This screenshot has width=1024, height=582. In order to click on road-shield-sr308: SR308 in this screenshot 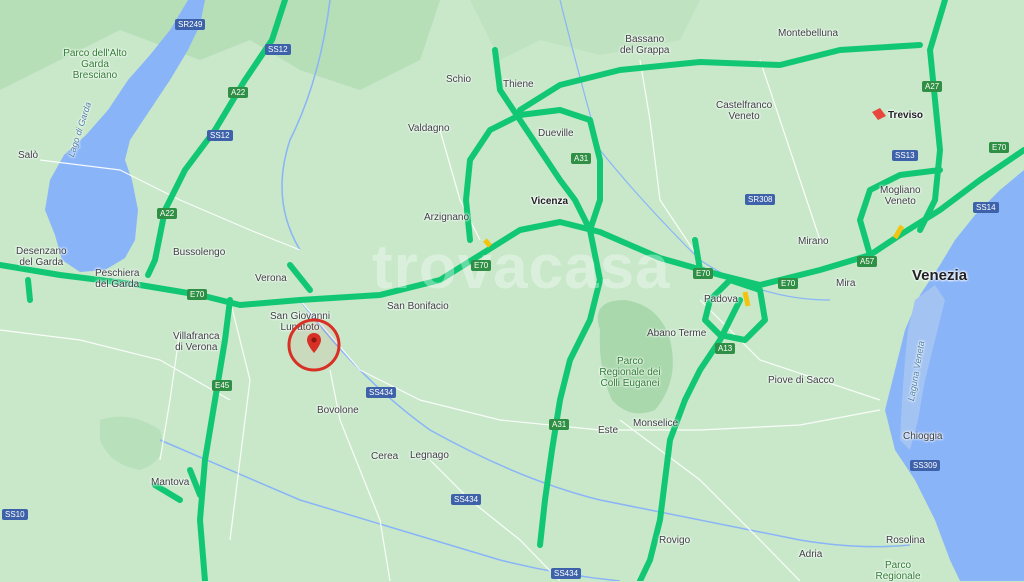, I will do `click(760, 199)`.